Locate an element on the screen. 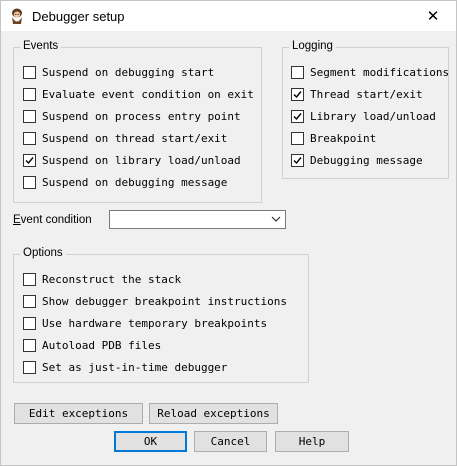  events-group-title: Events is located at coordinates (41, 46).